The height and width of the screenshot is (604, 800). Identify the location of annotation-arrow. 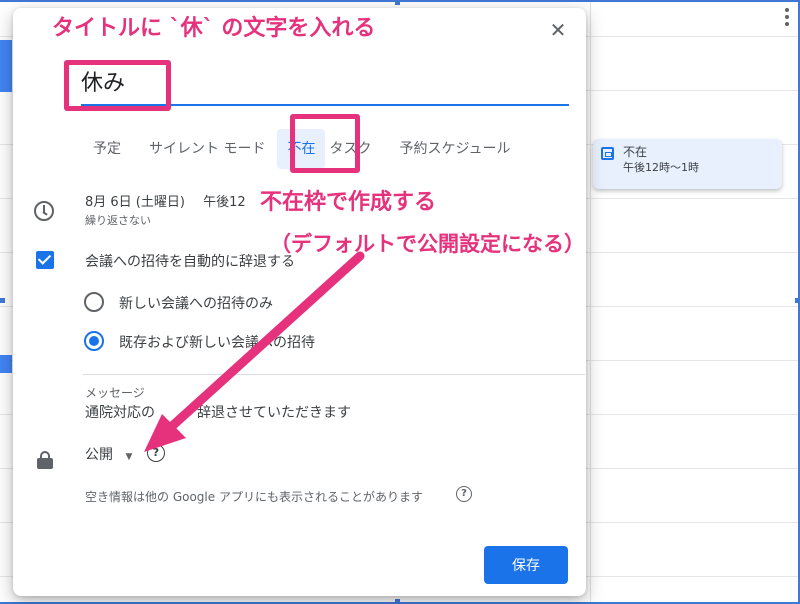
(254, 351).